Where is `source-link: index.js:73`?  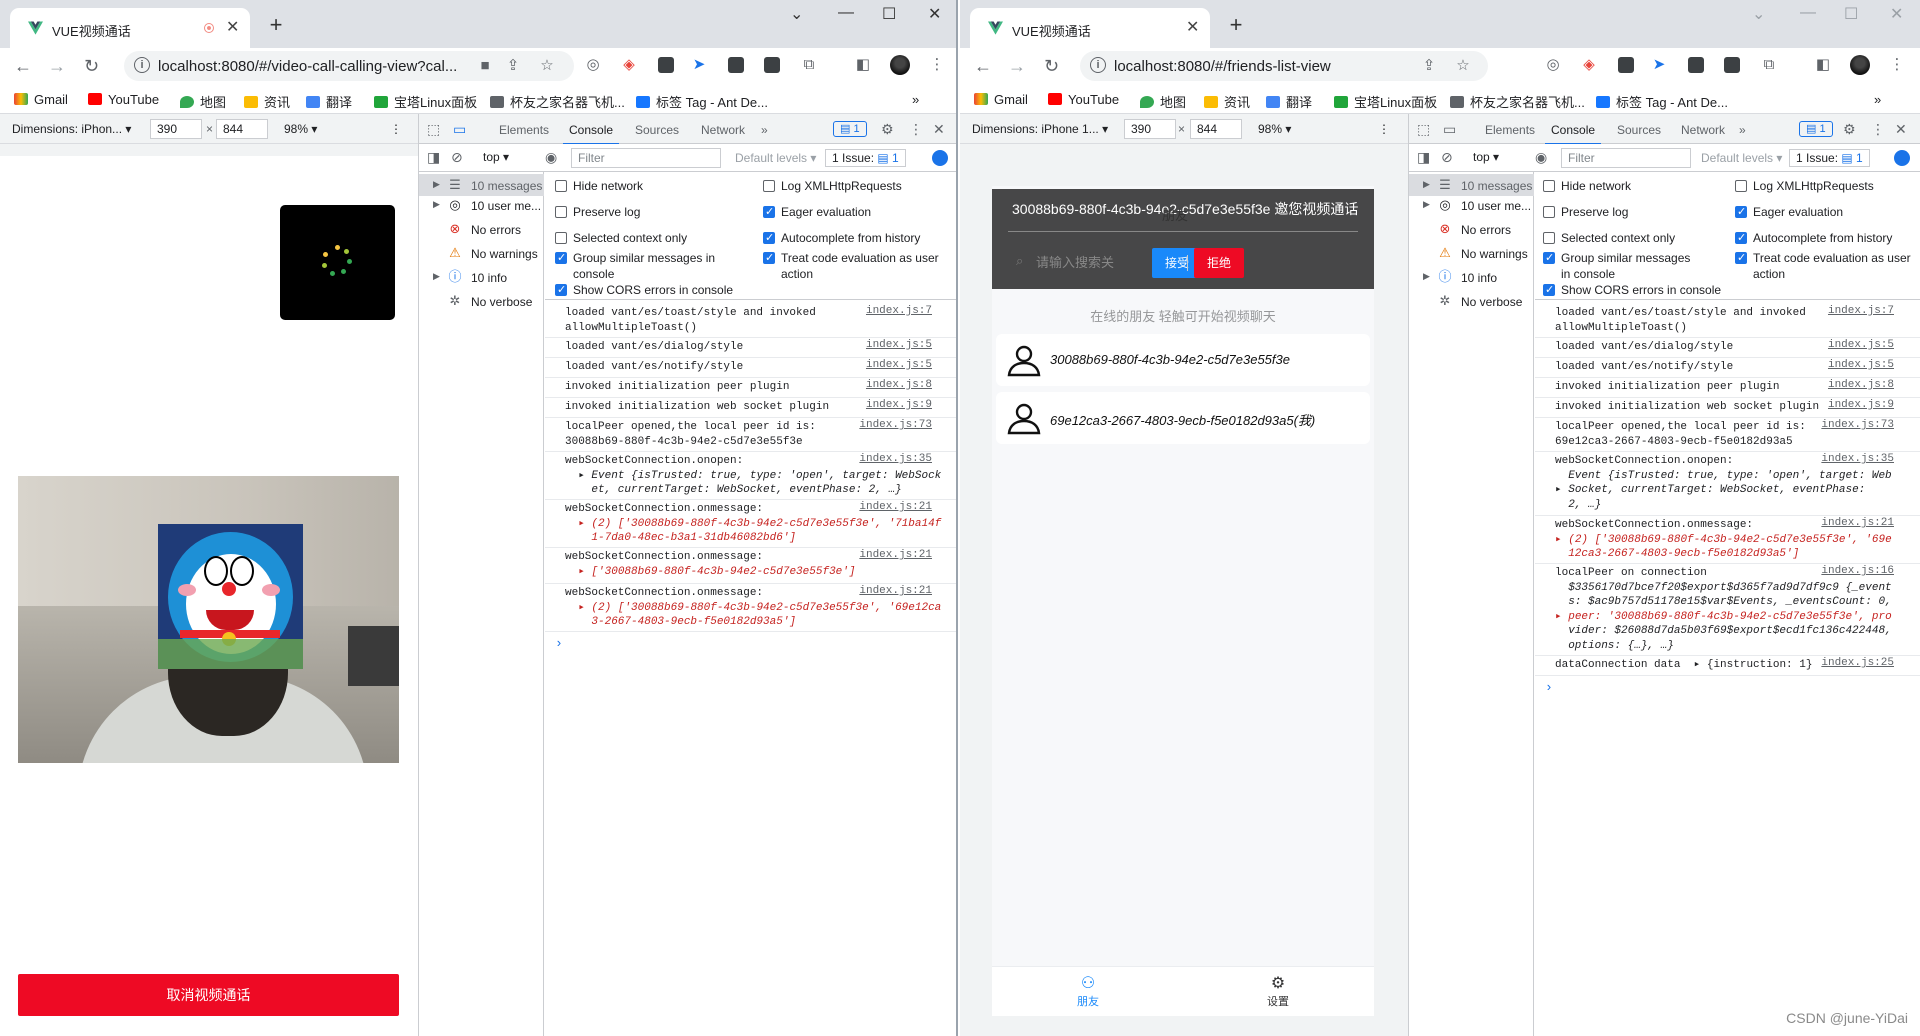 source-link: index.js:73 is located at coordinates (895, 425).